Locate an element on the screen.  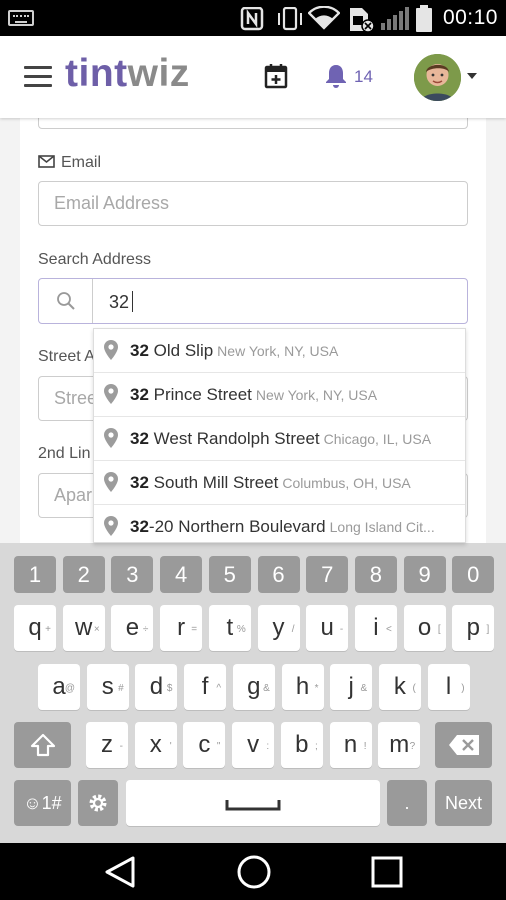
key-k: k( is located at coordinates (399, 687).